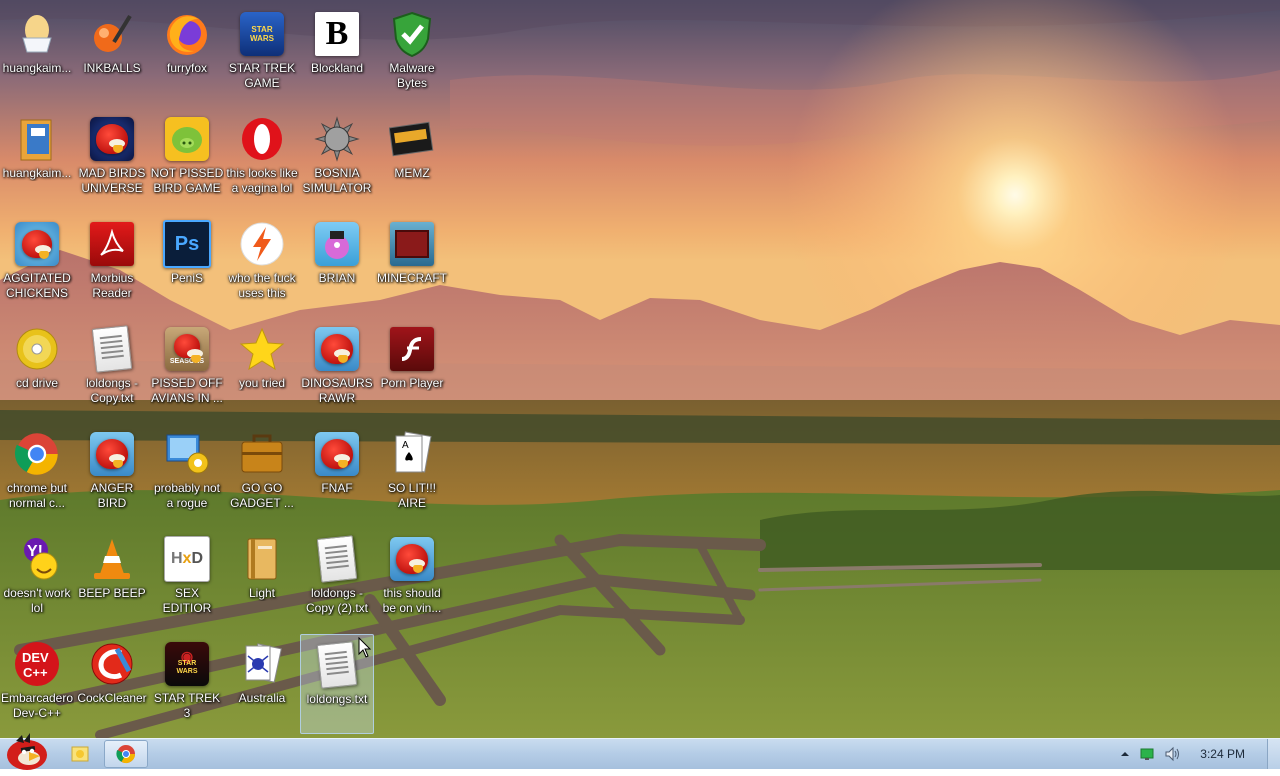  What do you see at coordinates (112, 285) in the screenshot?
I see `desktop-icon-label: Morbius Reader` at bounding box center [112, 285].